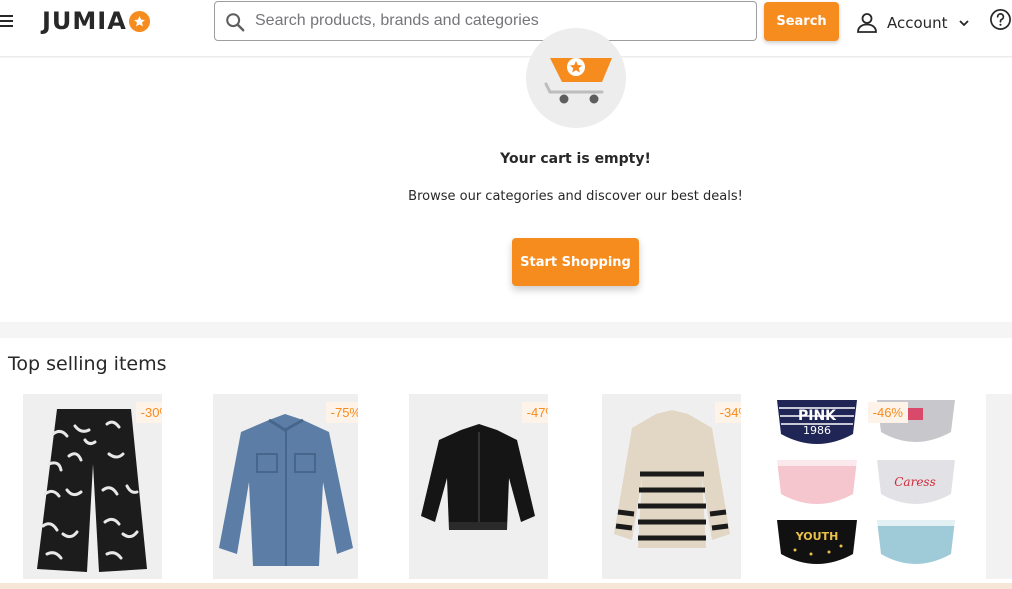 This screenshot has width=1012, height=589. I want to click on shopping-cart-icon, so click(578, 81).